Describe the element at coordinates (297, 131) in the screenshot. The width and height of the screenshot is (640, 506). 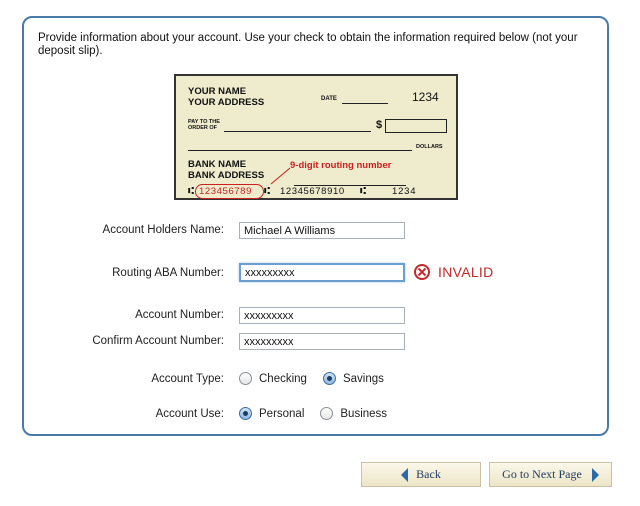
I see `check-payee-line` at that location.